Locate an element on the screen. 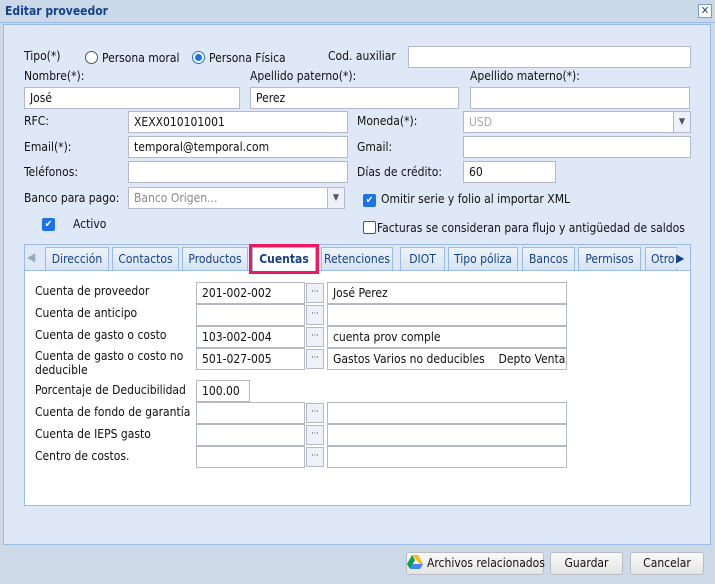 The height and width of the screenshot is (584, 715). cod-auxiliar-input is located at coordinates (549, 57).